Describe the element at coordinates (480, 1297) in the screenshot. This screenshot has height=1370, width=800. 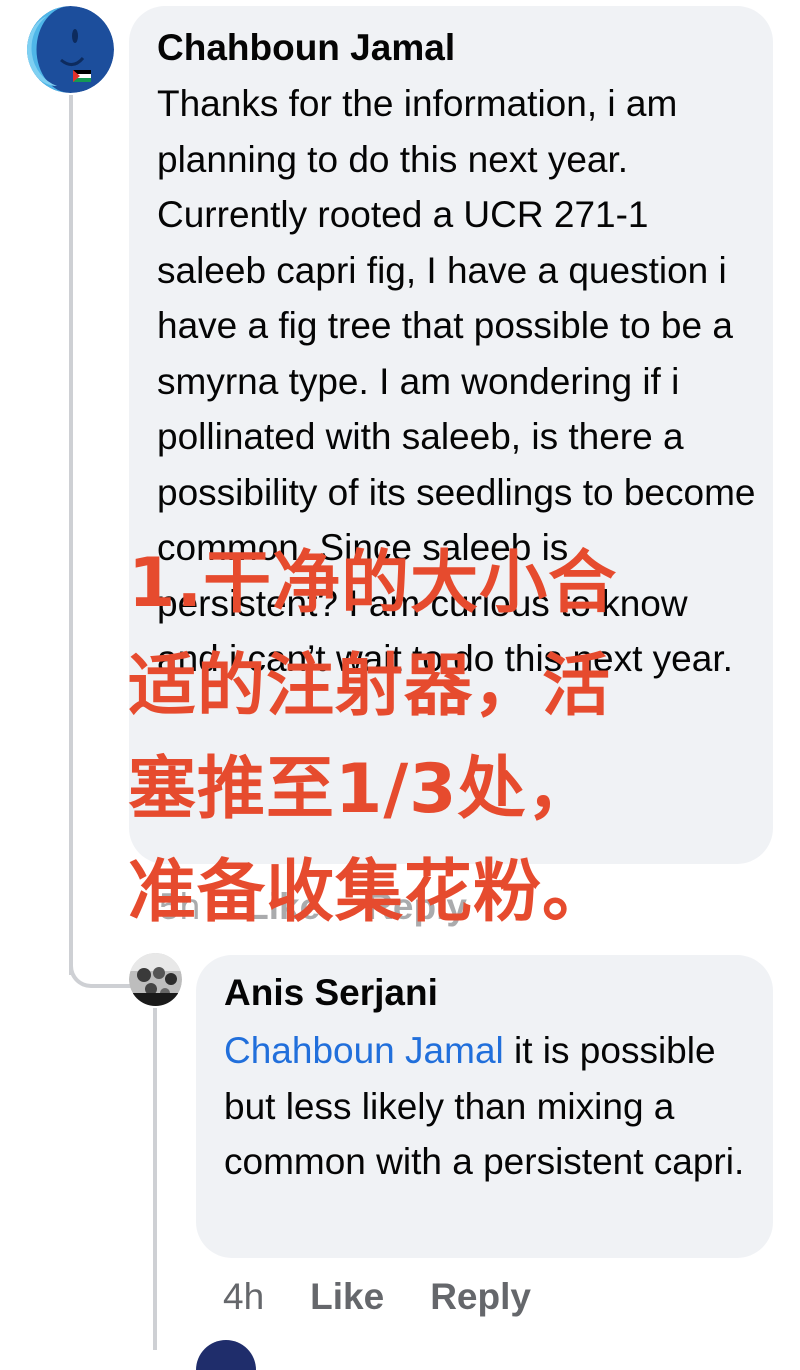
I see `reply-reply-button: Reply` at that location.